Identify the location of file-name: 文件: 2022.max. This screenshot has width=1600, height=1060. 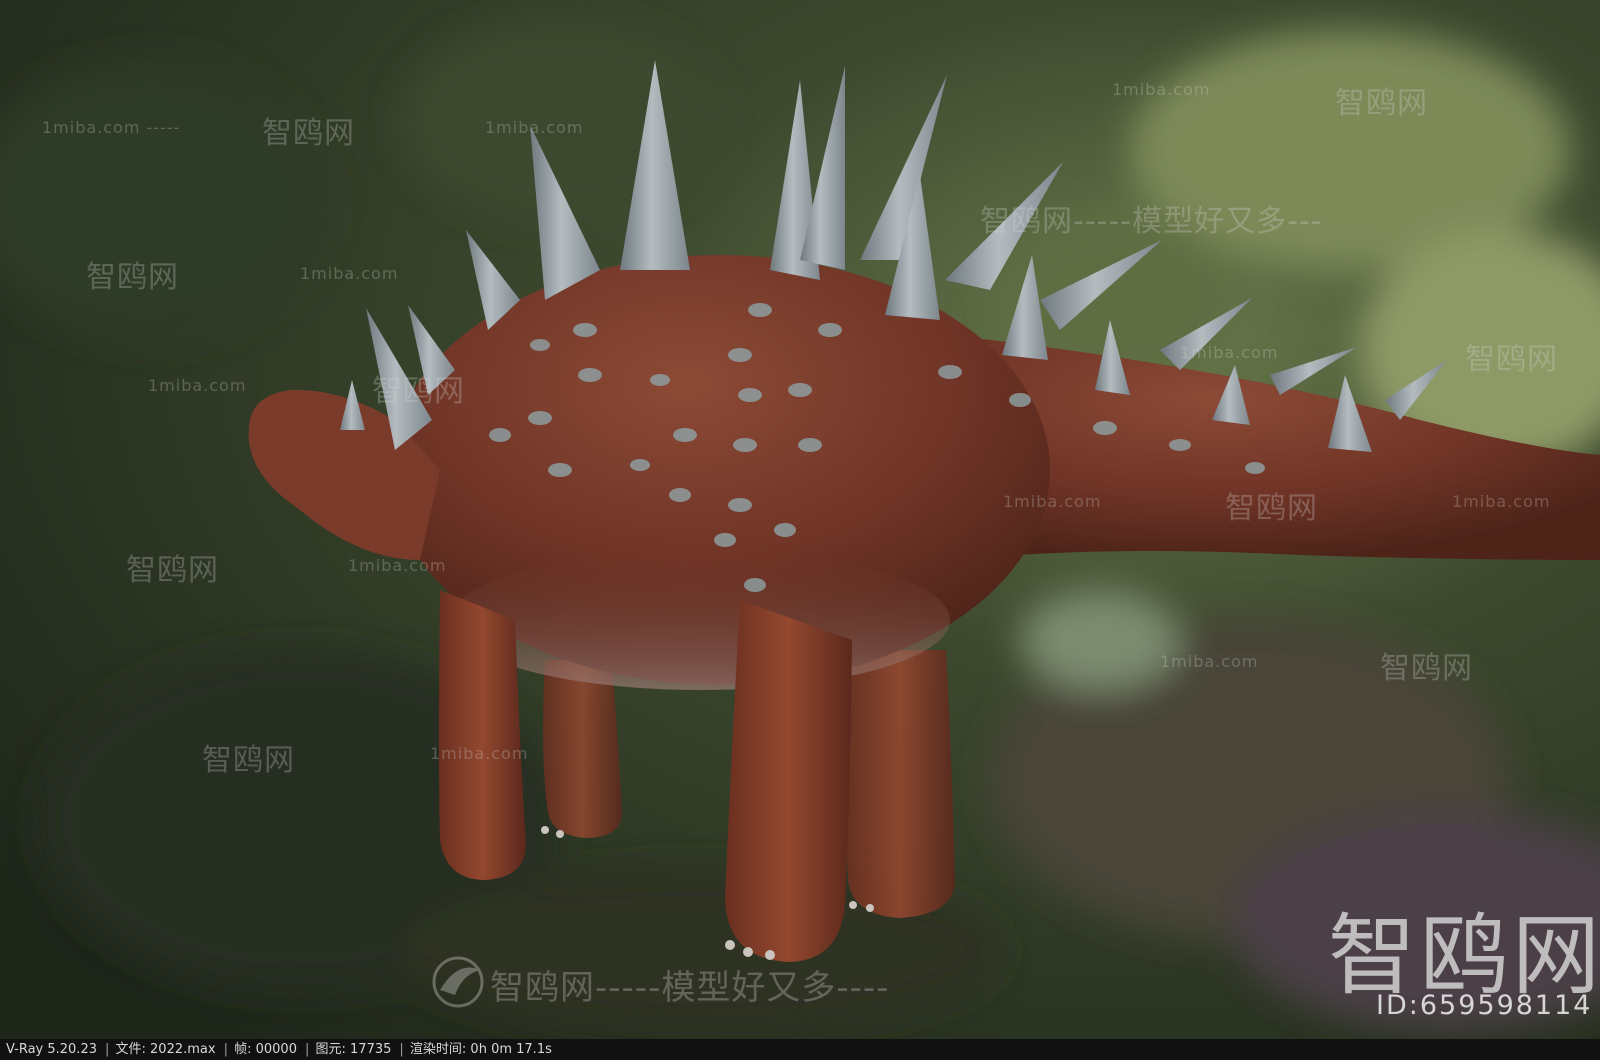
(165, 1049).